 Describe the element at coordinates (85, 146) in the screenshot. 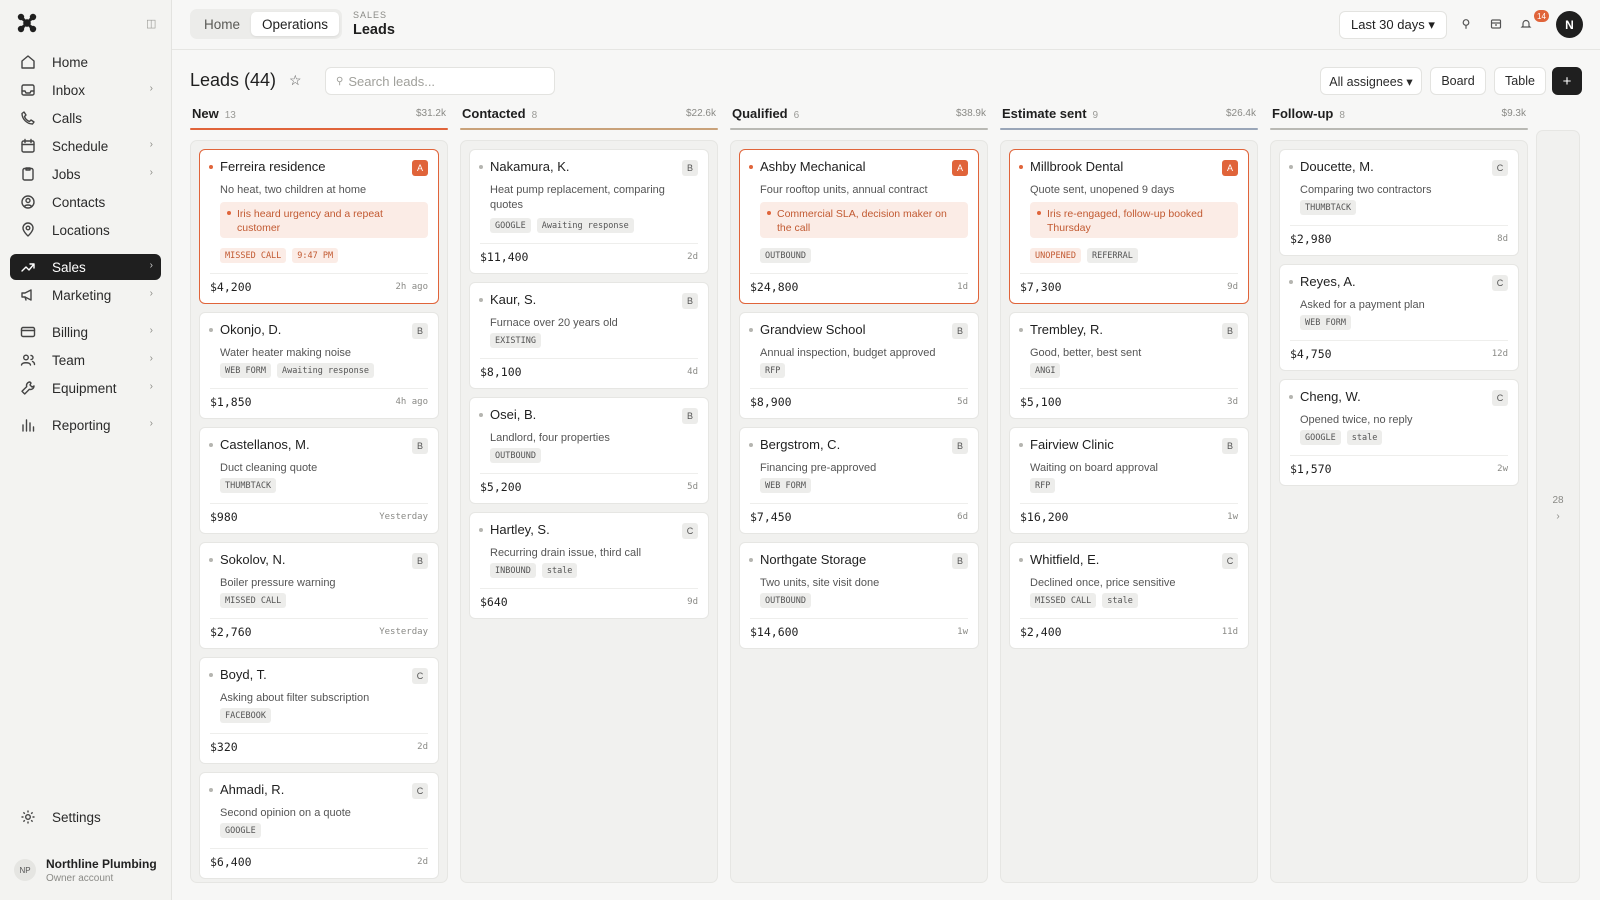

I see `sidebar-item-schedule: Schedule ›` at that location.